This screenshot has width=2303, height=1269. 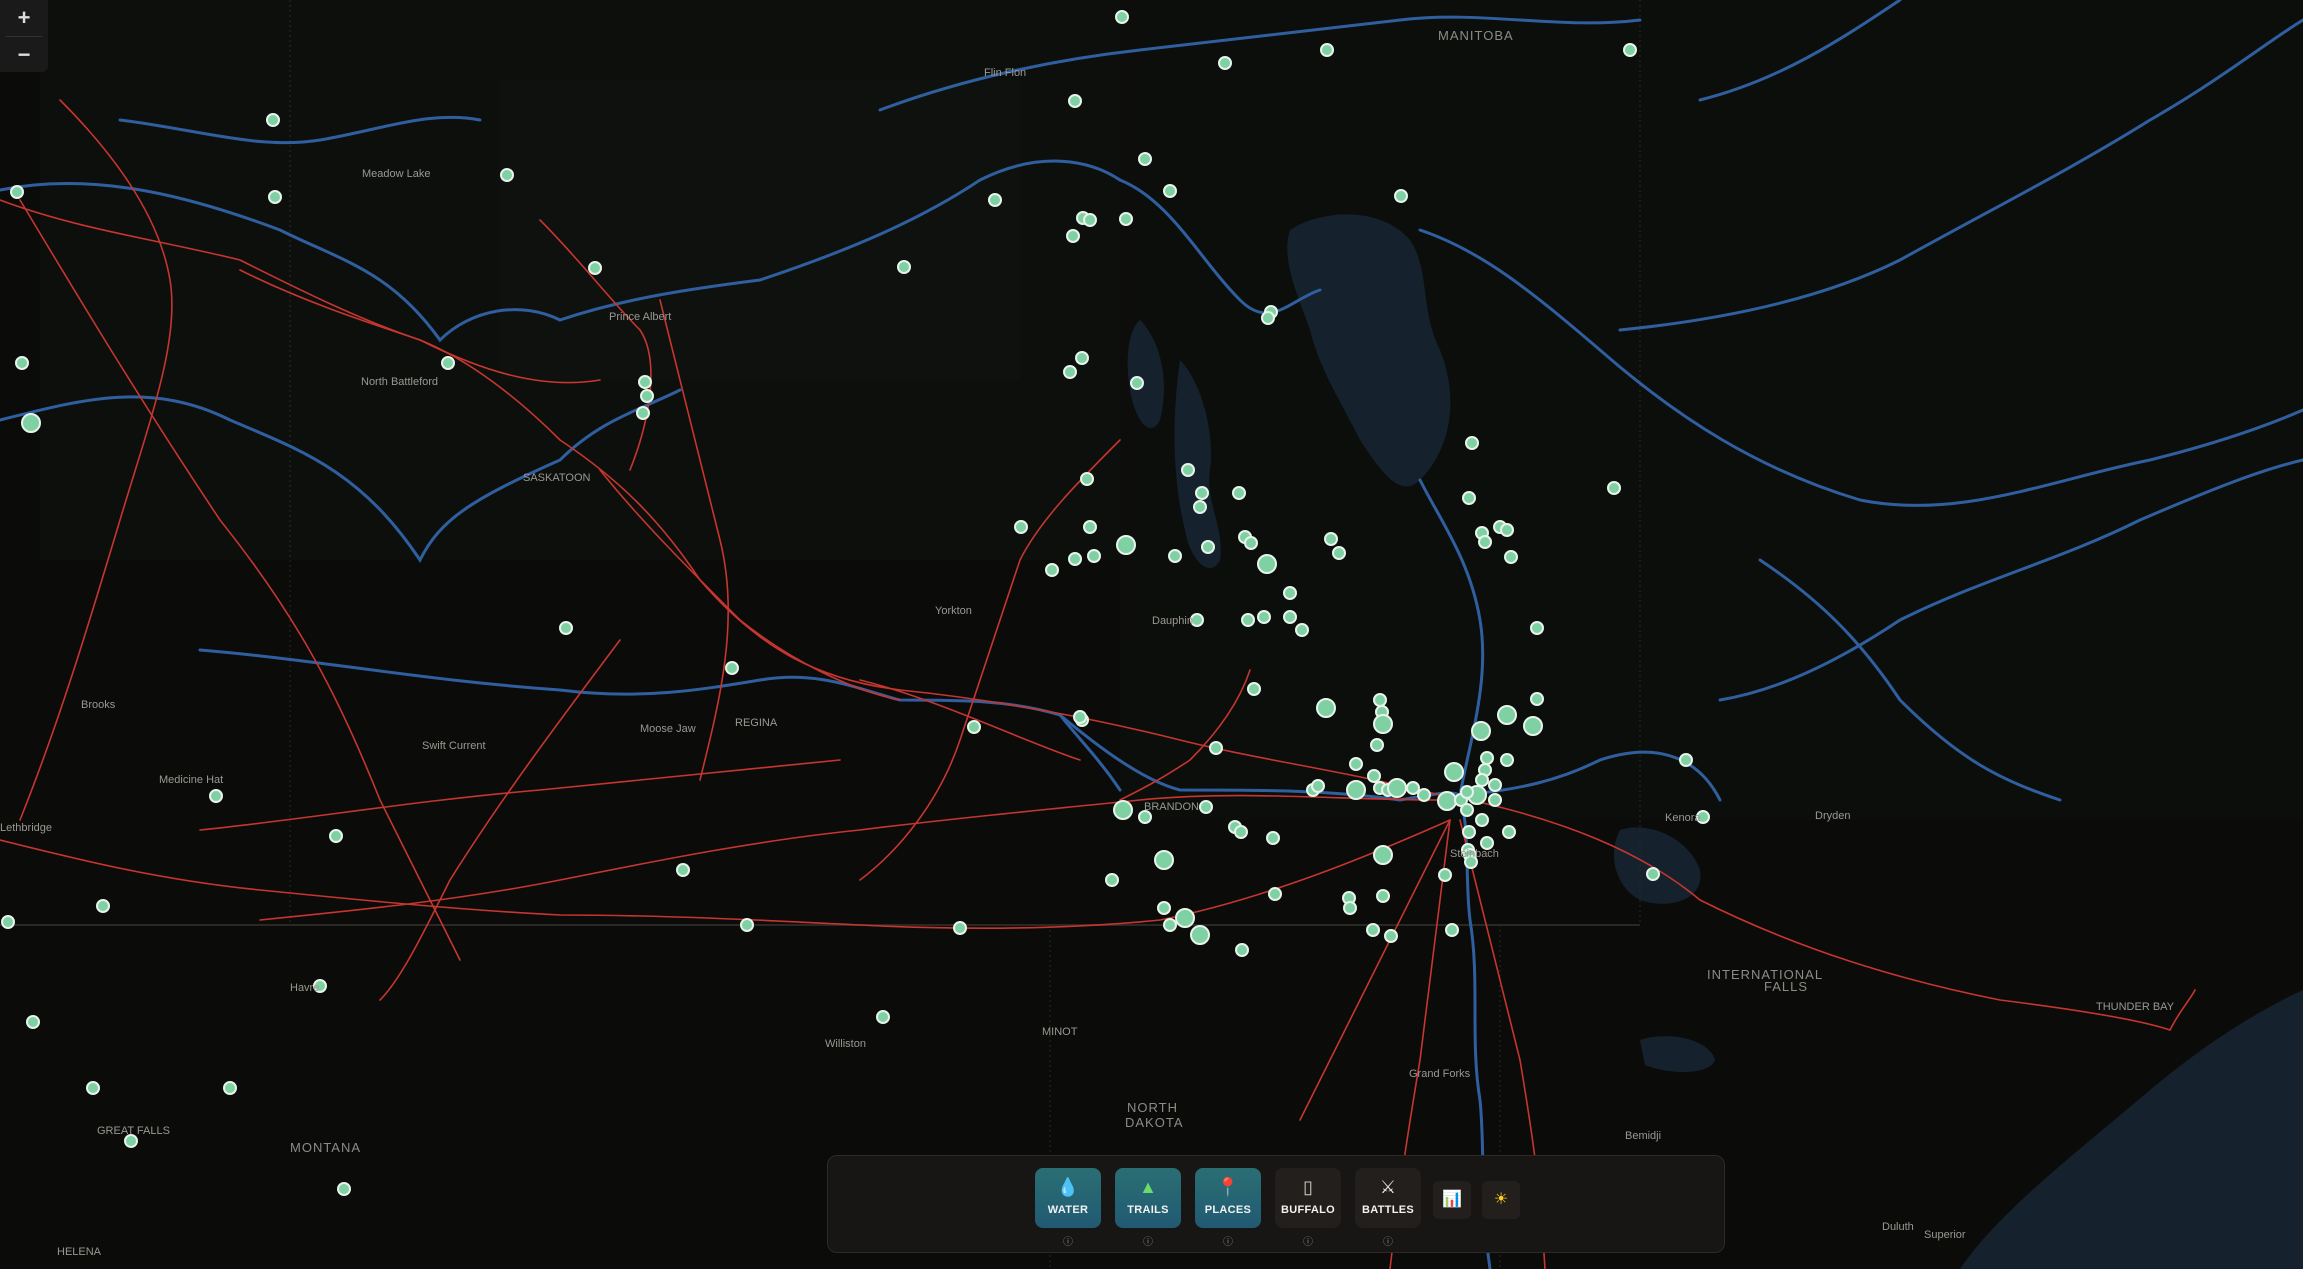 What do you see at coordinates (1474, 854) in the screenshot?
I see `city-label: Steinbach` at bounding box center [1474, 854].